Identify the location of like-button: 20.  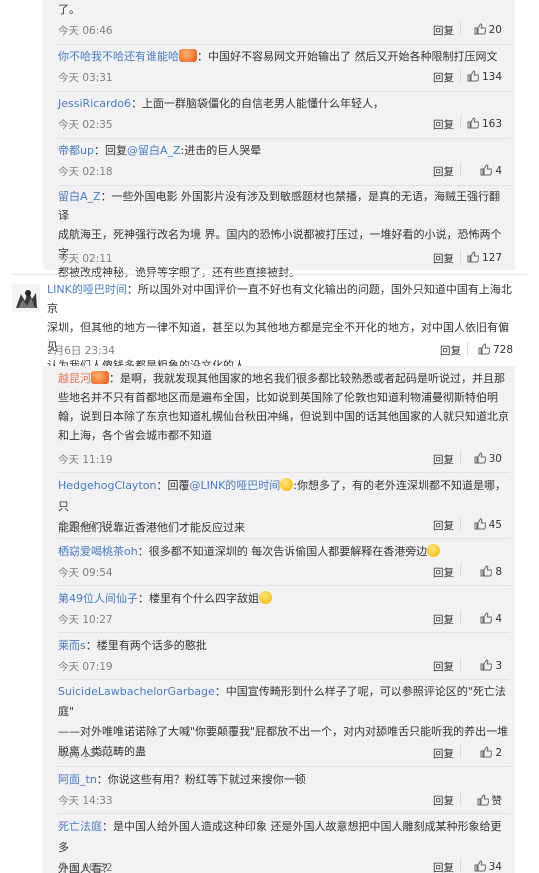
(488, 29).